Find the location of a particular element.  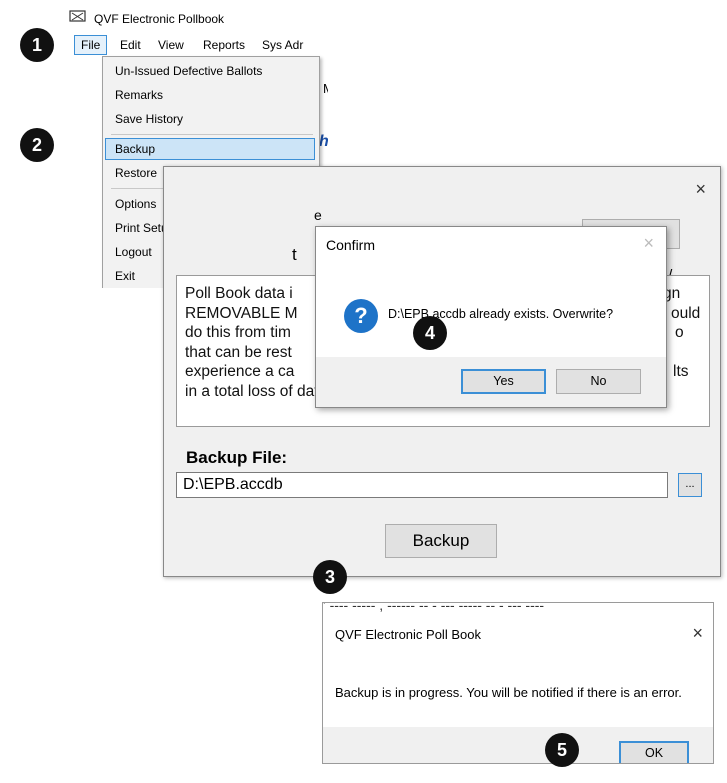

progress-footer: OK is located at coordinates (518, 745).